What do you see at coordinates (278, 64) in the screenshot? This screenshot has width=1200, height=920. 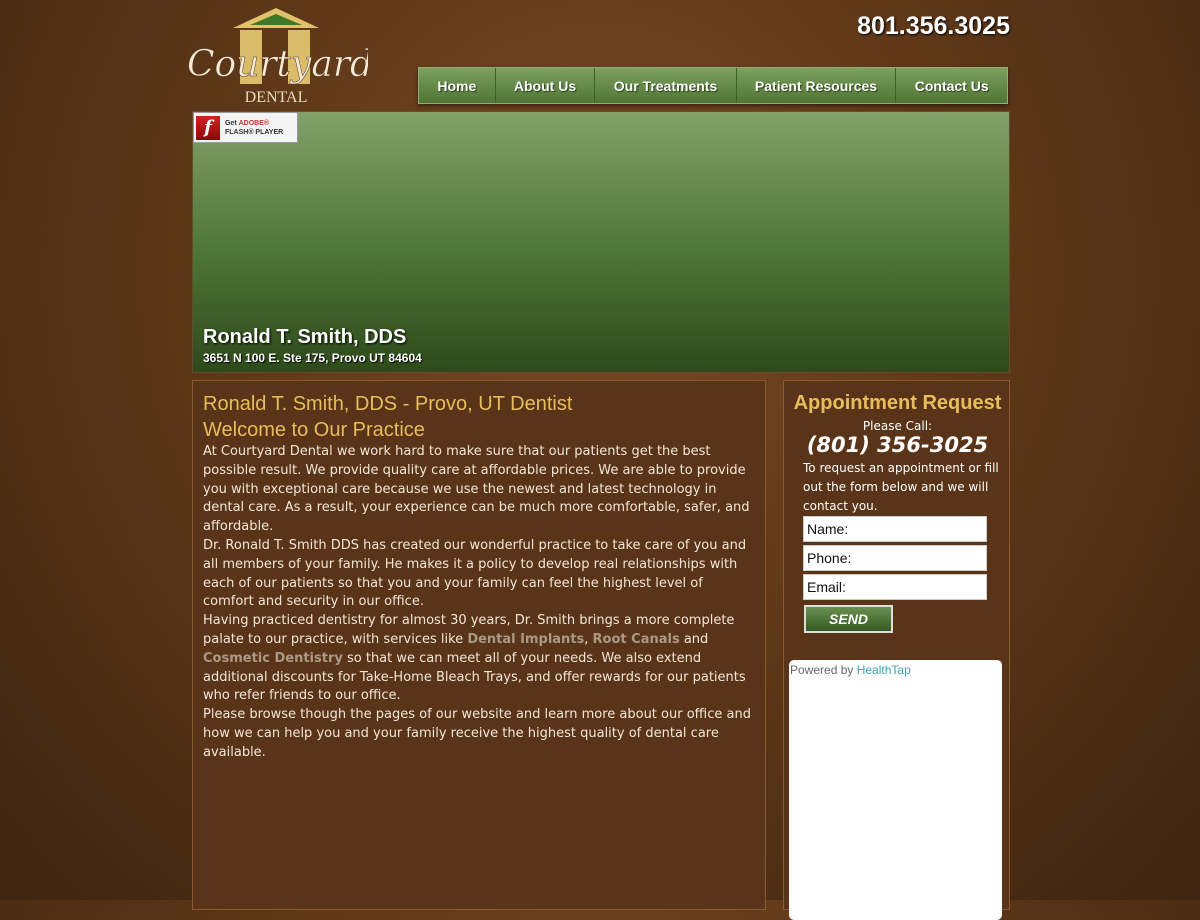 I see `svg-text: Courtyard` at bounding box center [278, 64].